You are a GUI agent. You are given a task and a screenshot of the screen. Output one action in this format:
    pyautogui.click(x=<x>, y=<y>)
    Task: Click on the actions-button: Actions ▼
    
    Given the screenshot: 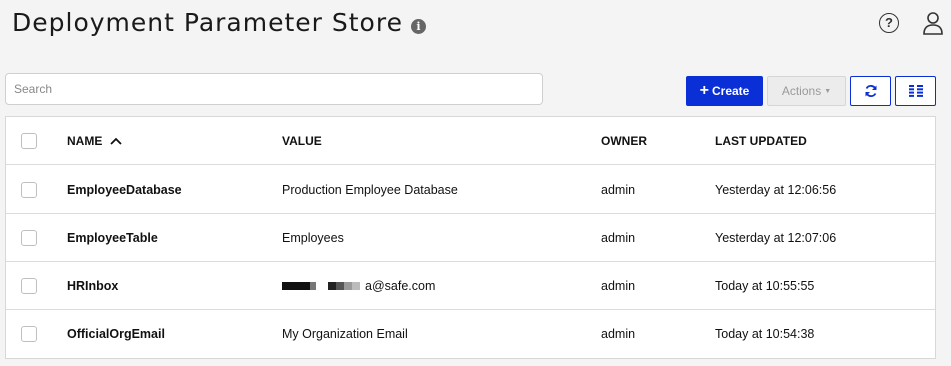 What is the action you would take?
    pyautogui.click(x=806, y=91)
    